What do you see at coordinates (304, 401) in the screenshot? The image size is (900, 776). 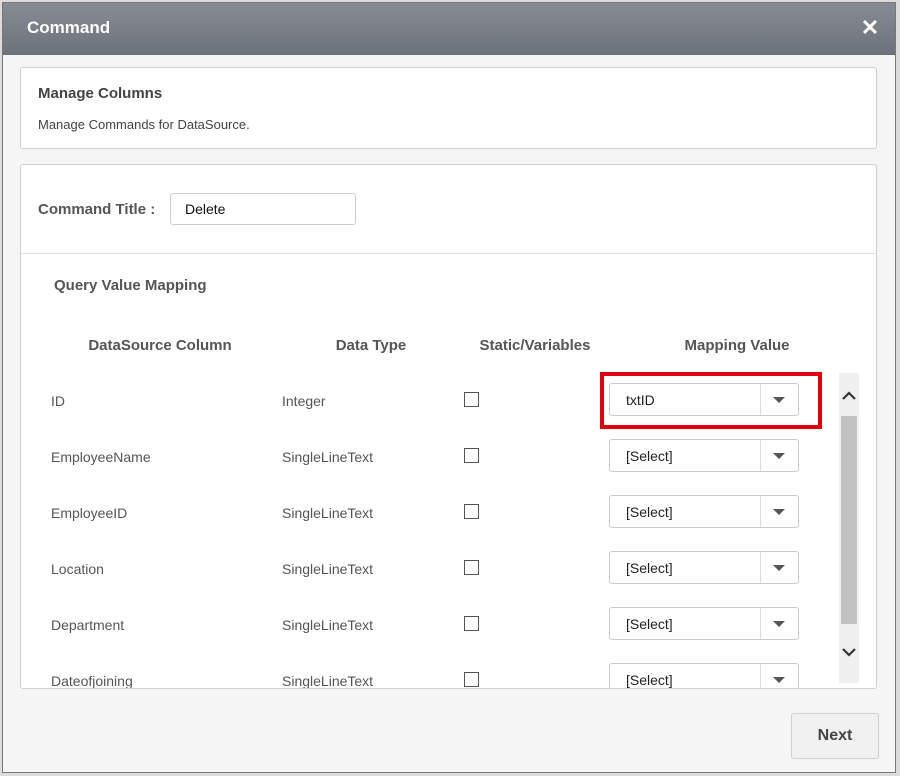 I see `data-type-cell: Integer` at bounding box center [304, 401].